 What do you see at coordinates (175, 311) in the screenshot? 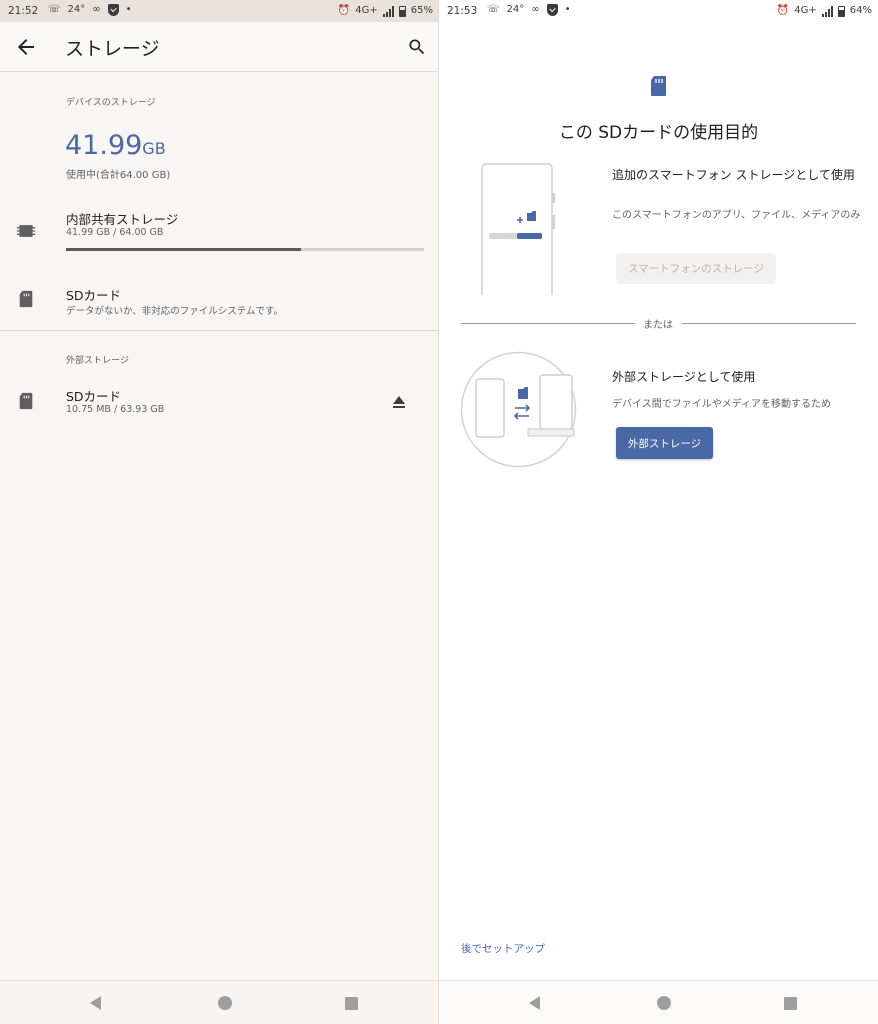
I see `sd-card-status: データがないか、非対応のファイルシステムです。` at bounding box center [175, 311].